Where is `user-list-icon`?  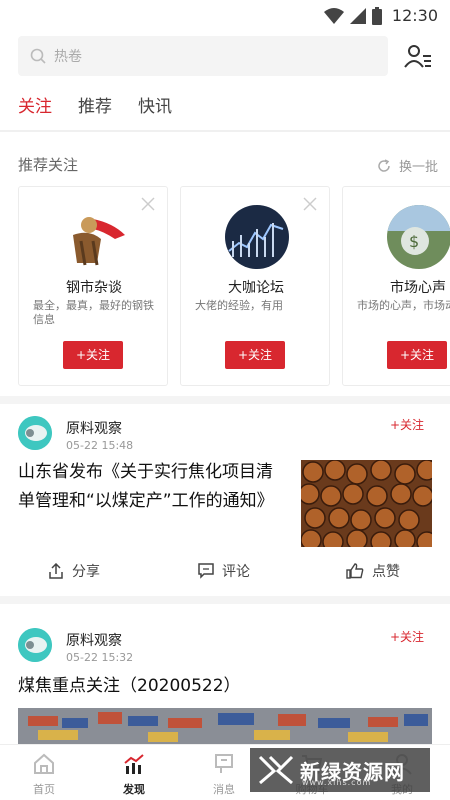 user-list-icon is located at coordinates (418, 56).